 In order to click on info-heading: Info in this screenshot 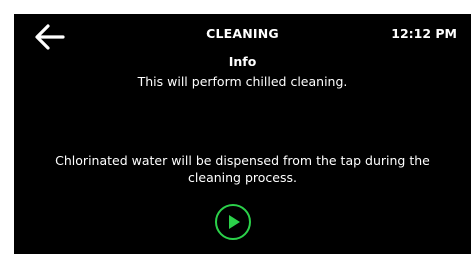, I will do `click(242, 61)`.